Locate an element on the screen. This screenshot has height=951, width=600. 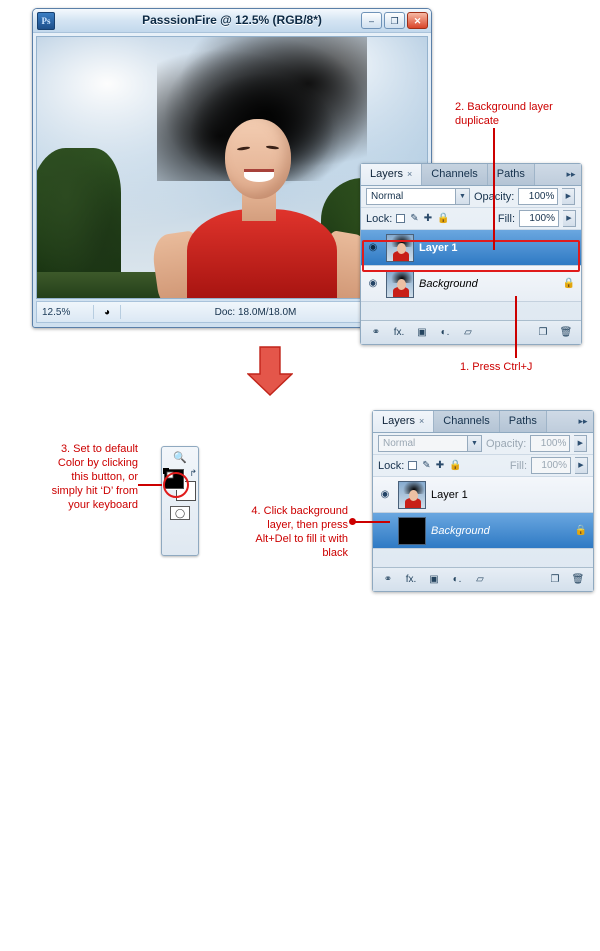
lock-label: Lock: is located at coordinates (379, 218).